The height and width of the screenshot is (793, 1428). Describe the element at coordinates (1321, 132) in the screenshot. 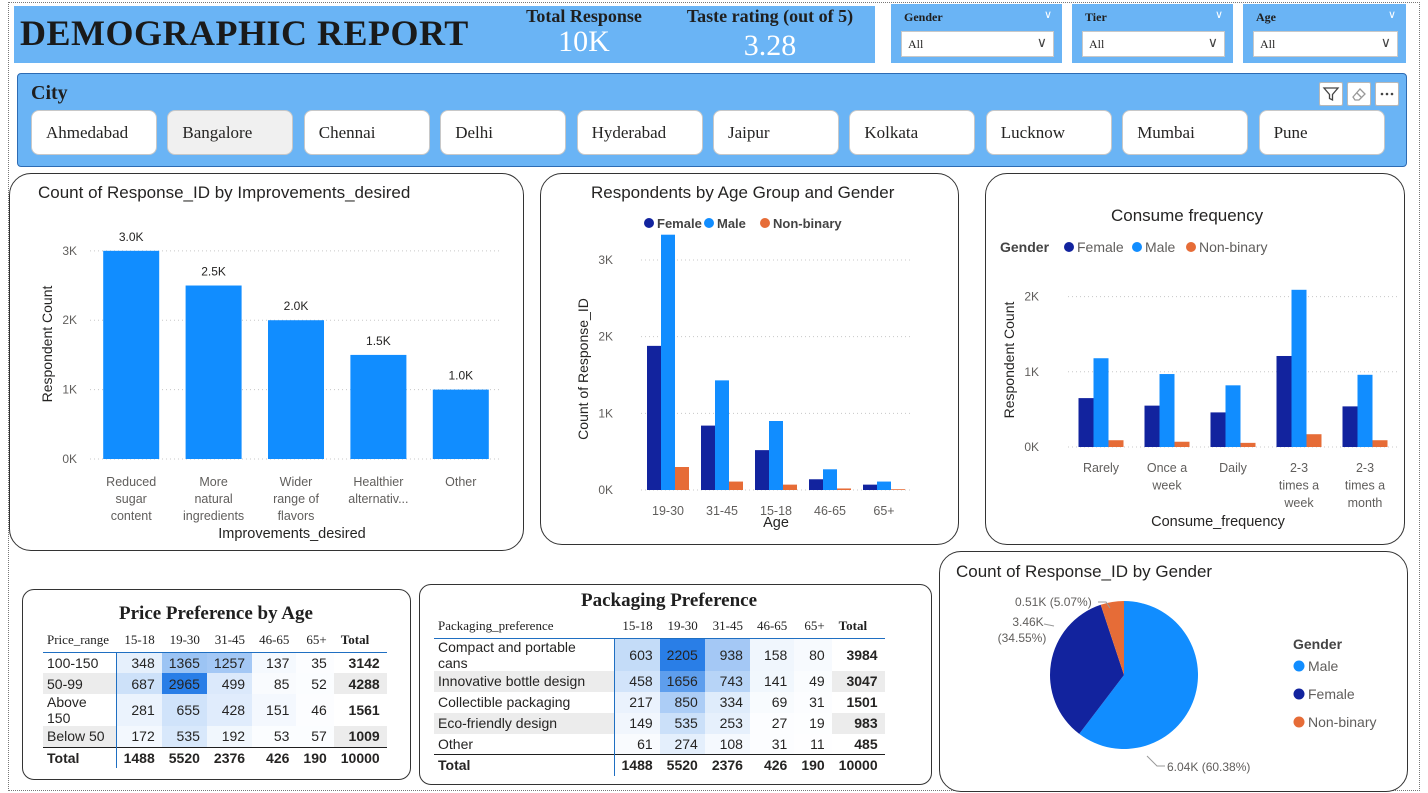

I see `city-button-pune: Pune` at that location.